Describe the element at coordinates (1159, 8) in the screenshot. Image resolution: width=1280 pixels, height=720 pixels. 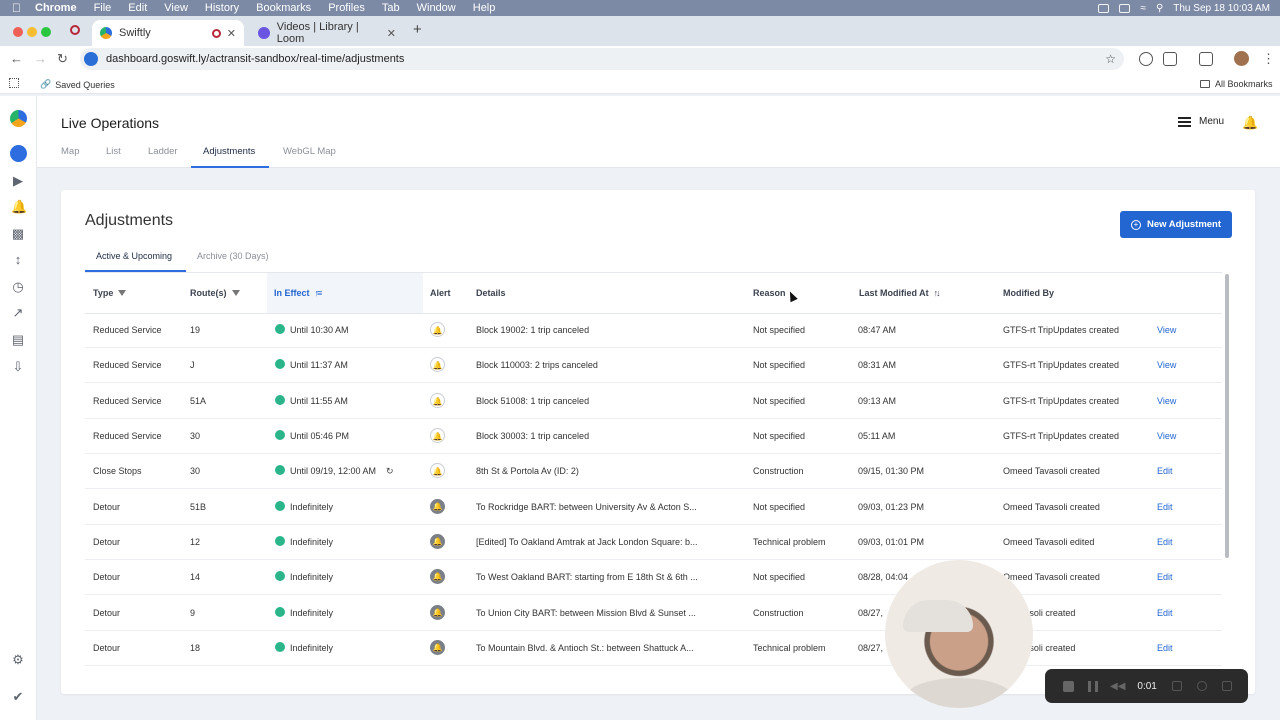
I see `spotlight-icon: ⚲` at that location.